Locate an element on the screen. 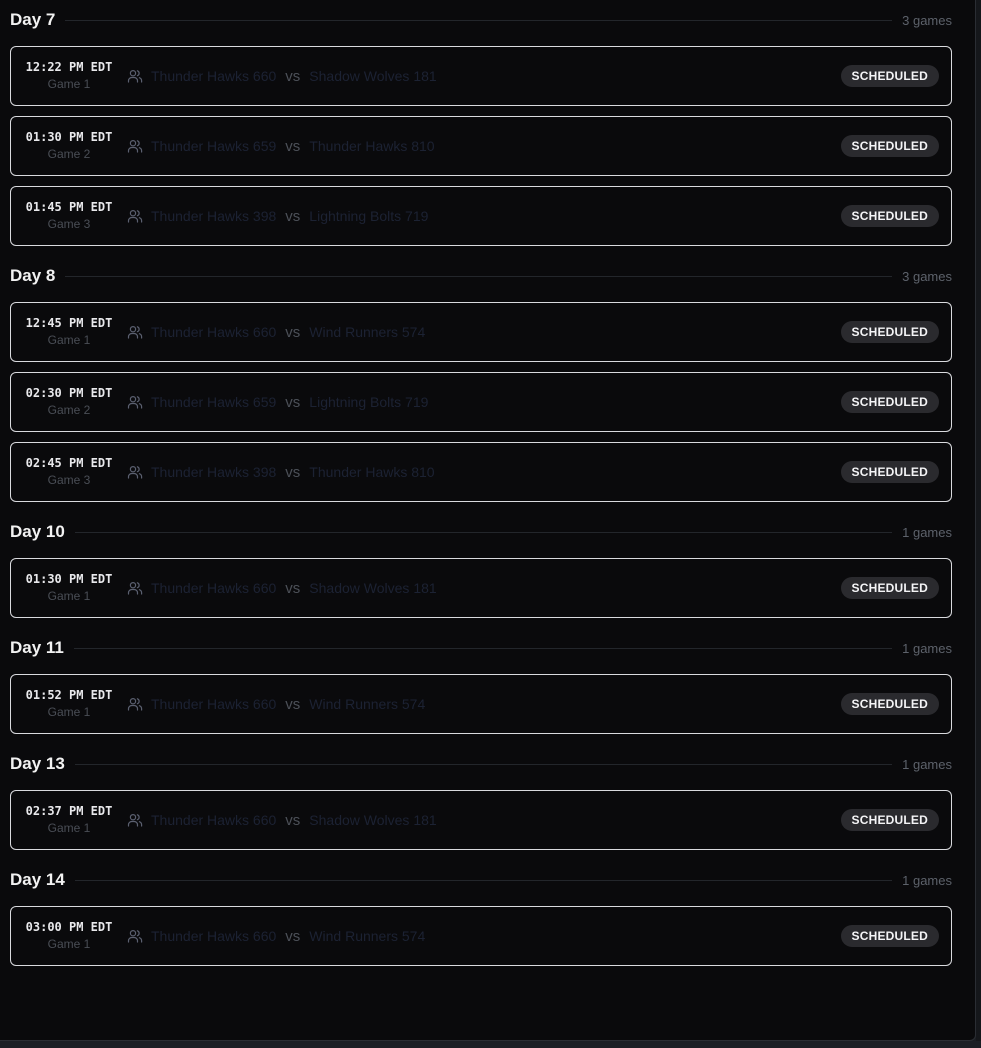  game-time-block: 01:30 PM EDT Game 1 is located at coordinates (69, 587).